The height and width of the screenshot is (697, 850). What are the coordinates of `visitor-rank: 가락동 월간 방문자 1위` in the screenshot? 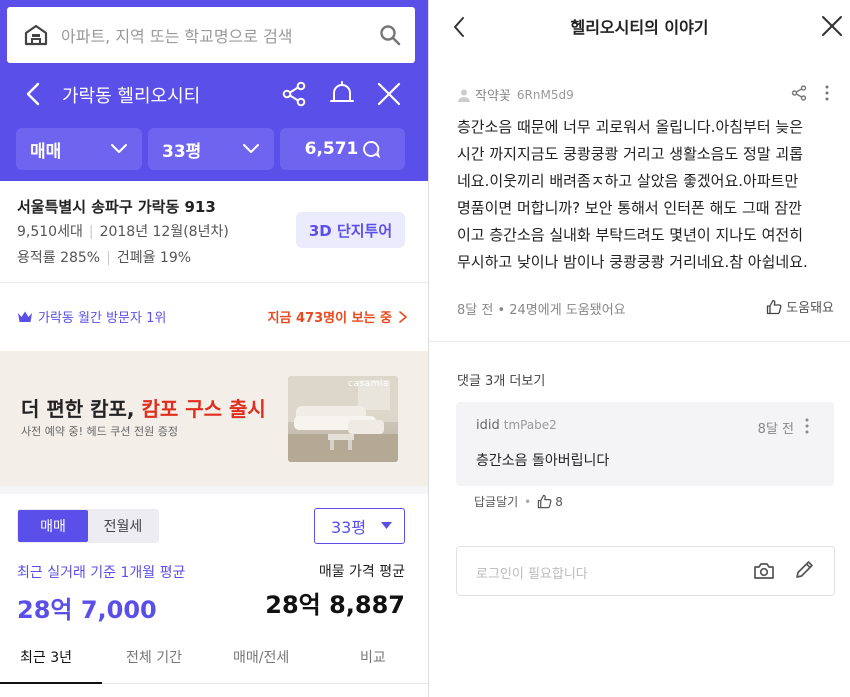 It's located at (91, 316).